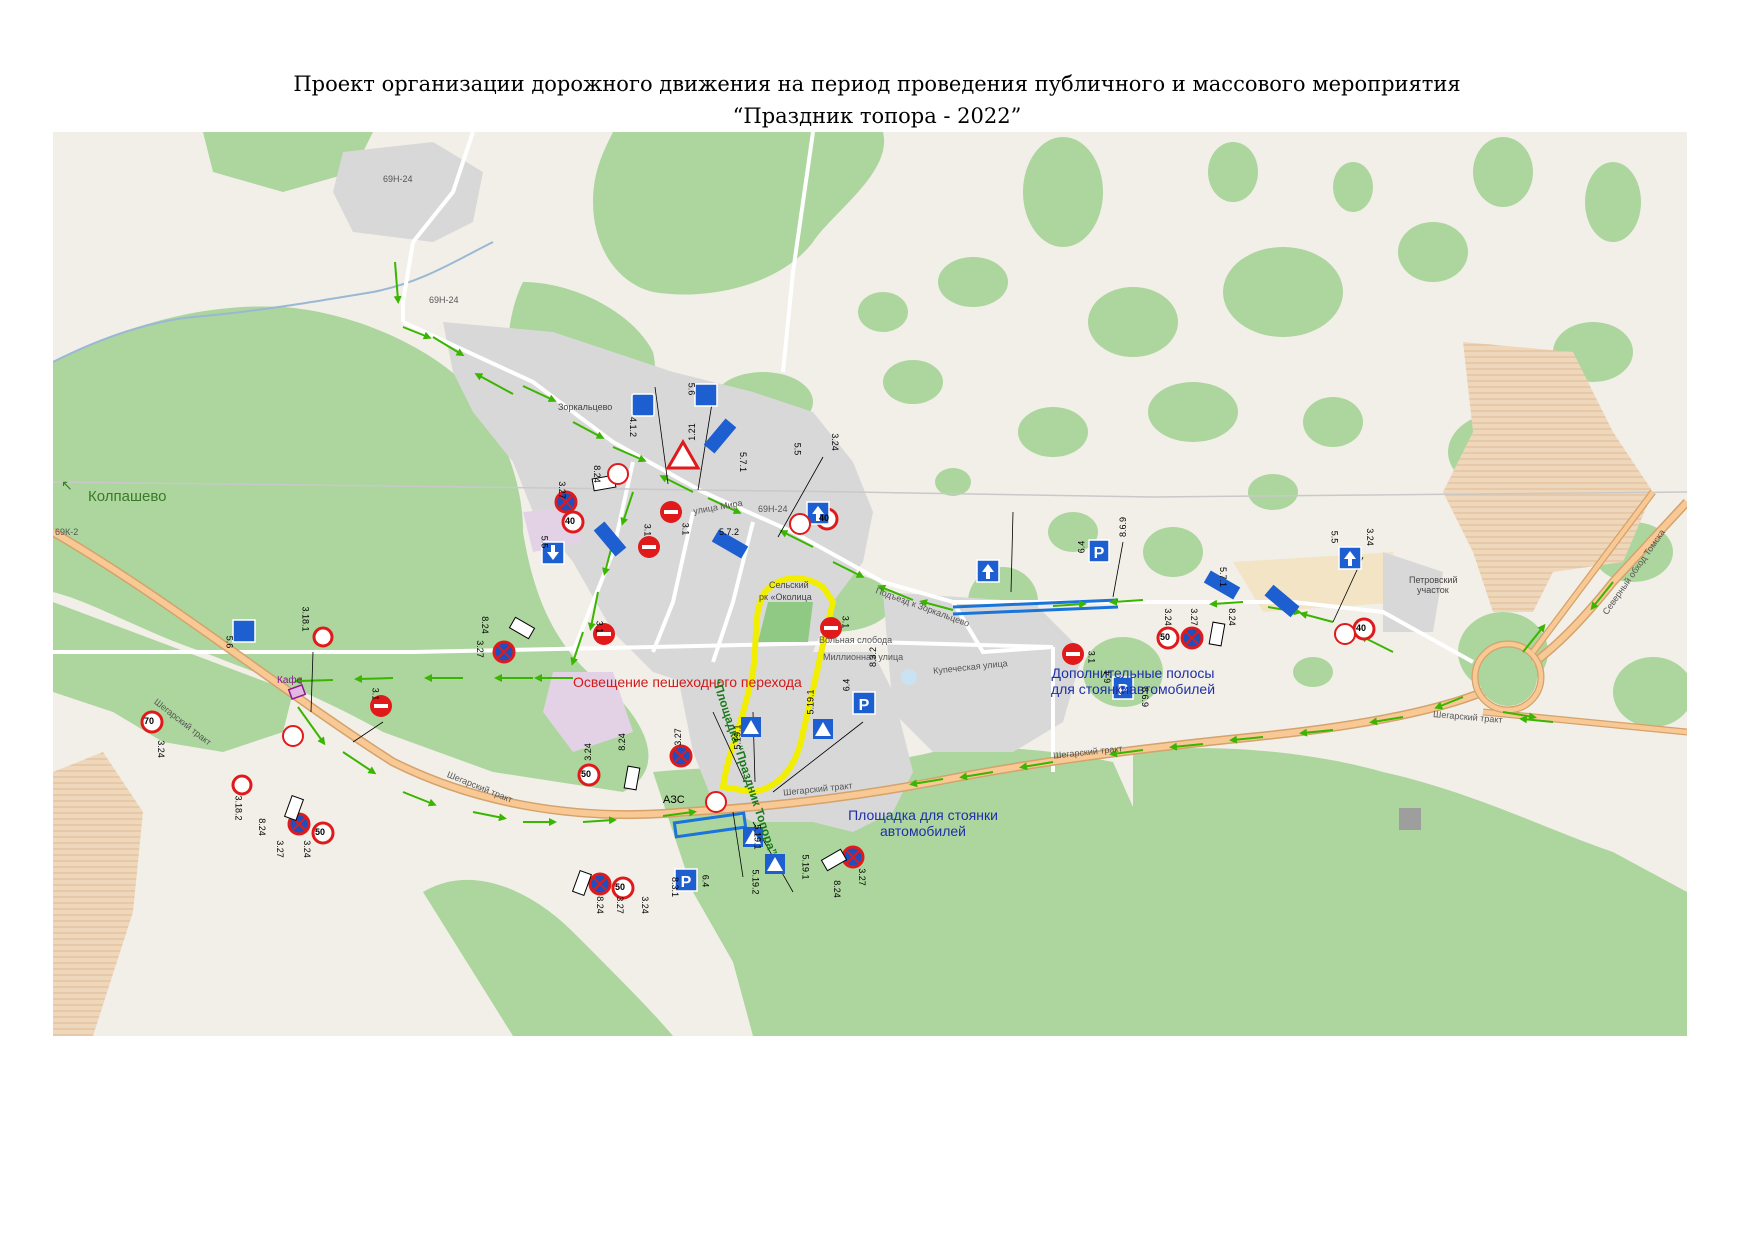 The width and height of the screenshot is (1754, 1240). What do you see at coordinates (1107, 677) in the screenshot?
I see `sign-code-6-4-c: 6.4` at bounding box center [1107, 677].